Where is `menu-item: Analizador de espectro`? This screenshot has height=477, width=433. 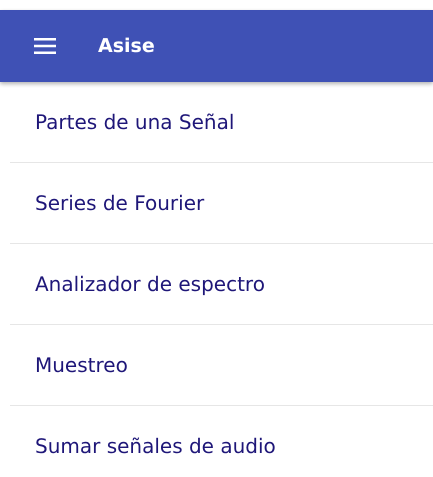 menu-item: Analizador de espectro is located at coordinates (150, 284).